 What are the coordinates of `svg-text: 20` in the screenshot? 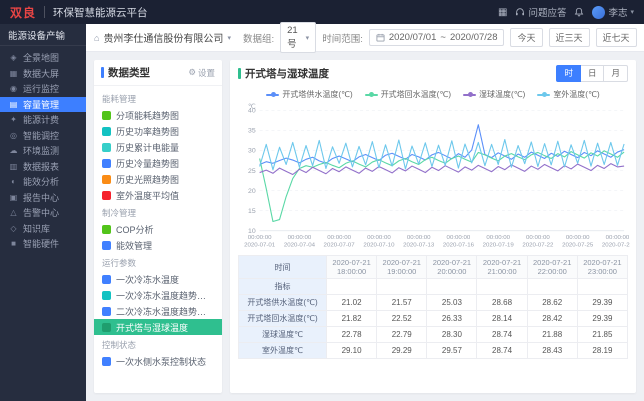 It's located at (252, 191).